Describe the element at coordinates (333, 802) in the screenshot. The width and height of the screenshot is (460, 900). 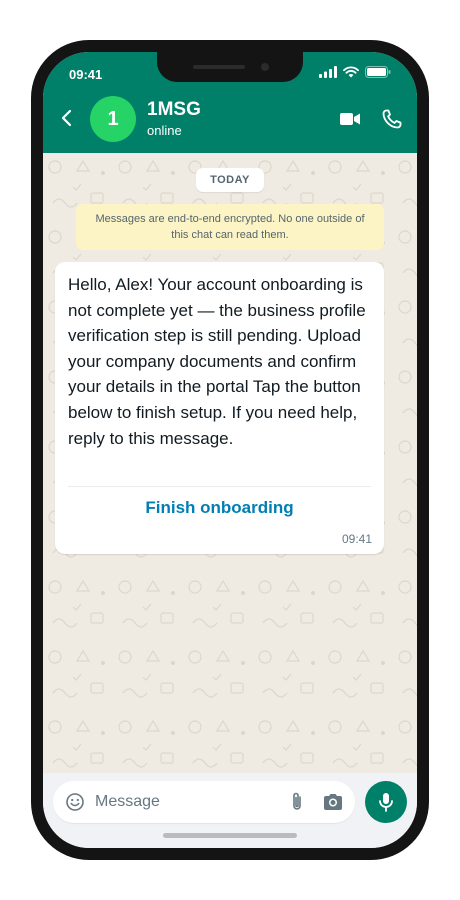
I see `camera-icon` at that location.